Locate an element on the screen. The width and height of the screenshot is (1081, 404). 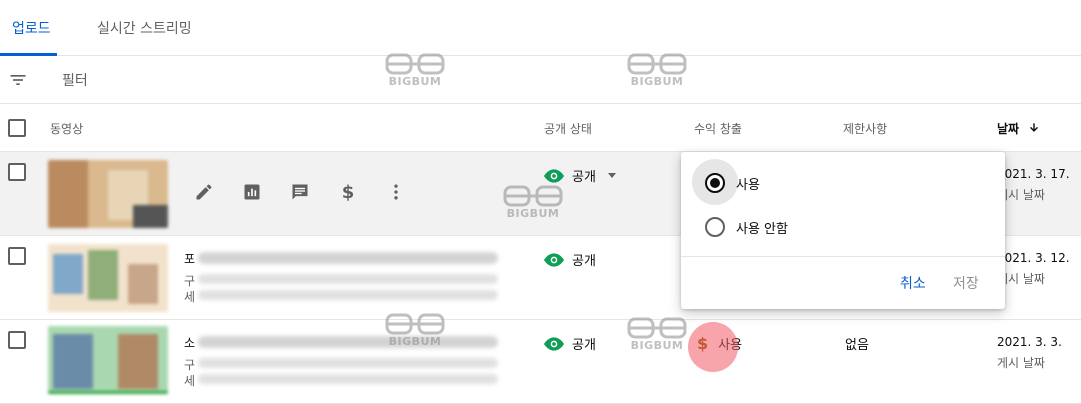
header-monetization: 수익 창출 is located at coordinates (718, 128).